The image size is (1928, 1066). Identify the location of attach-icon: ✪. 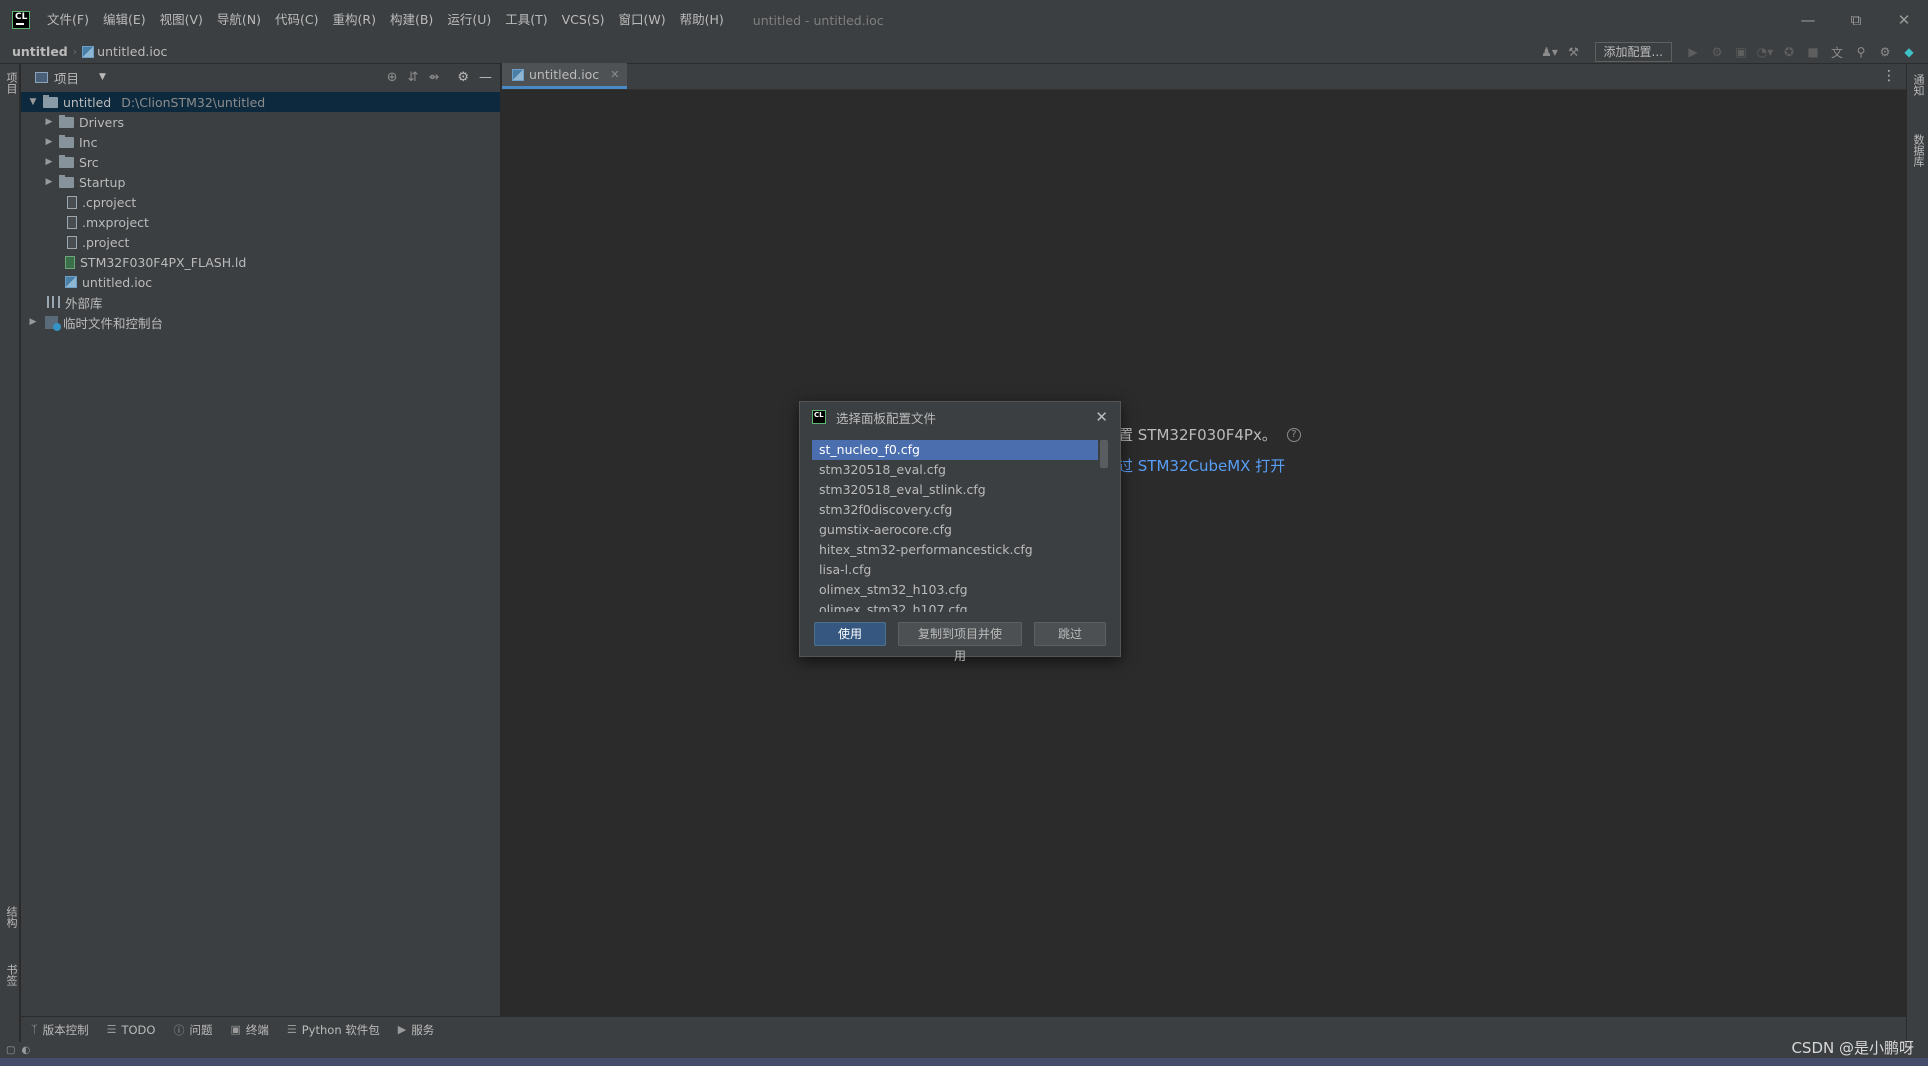
(1789, 52).